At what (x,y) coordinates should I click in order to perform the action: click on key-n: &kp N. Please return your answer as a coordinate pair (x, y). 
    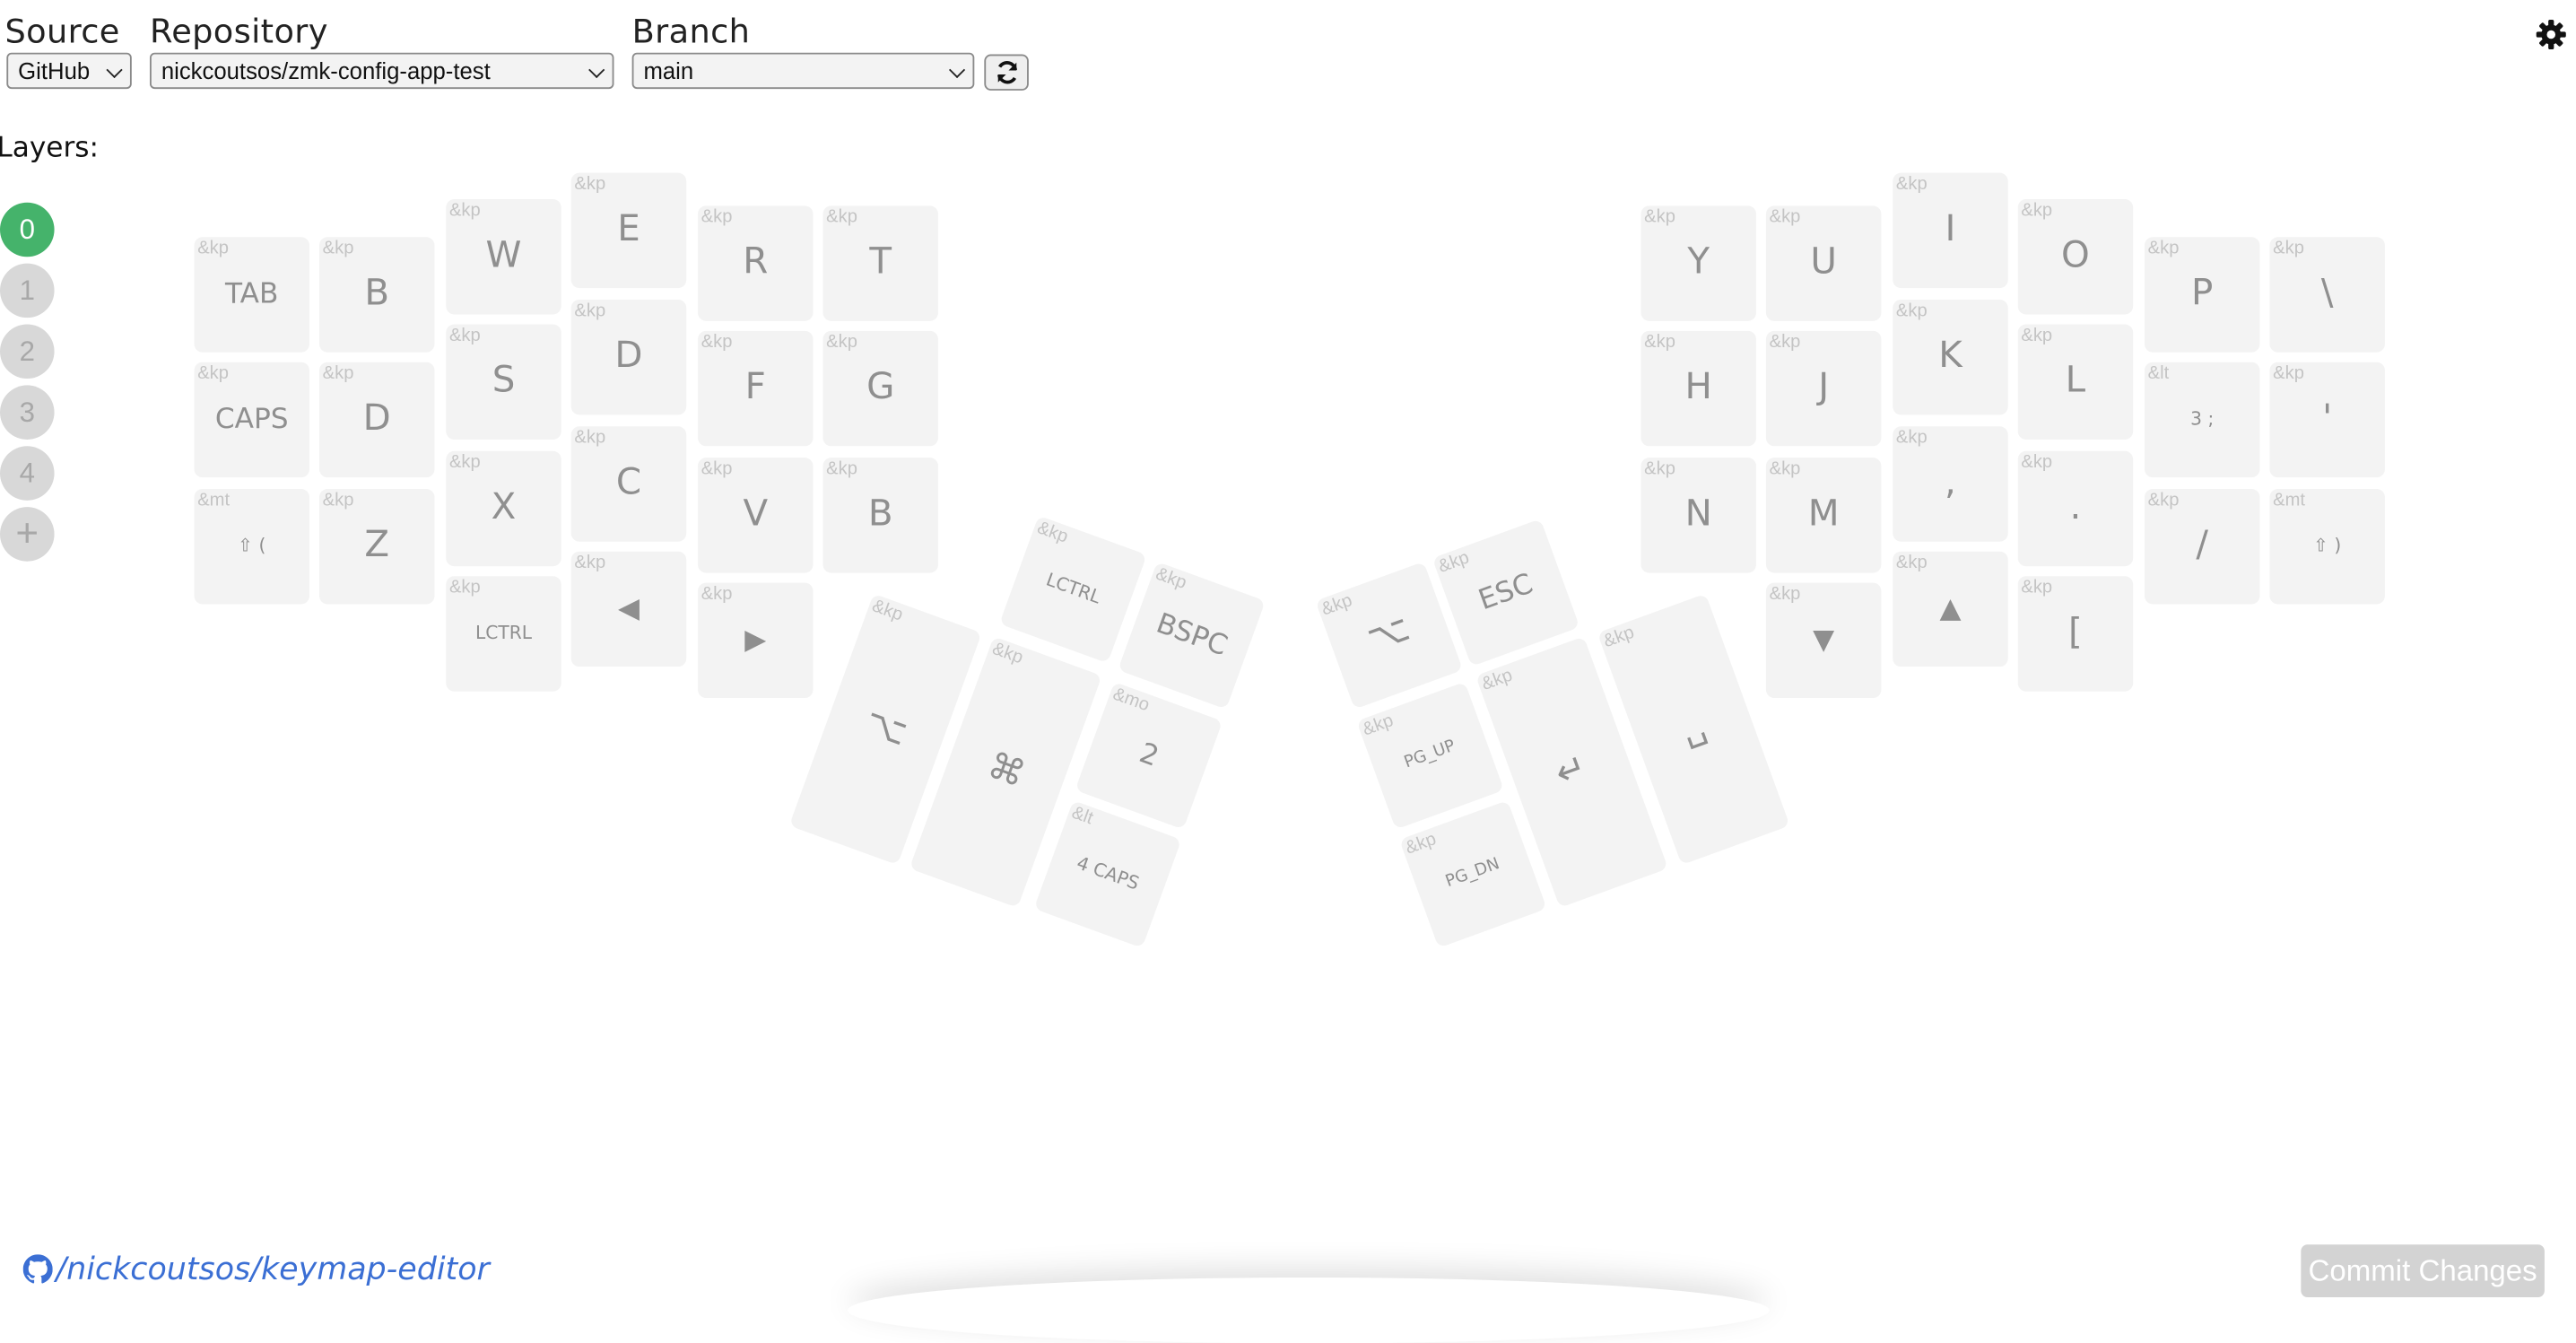
    Looking at the image, I should click on (1698, 515).